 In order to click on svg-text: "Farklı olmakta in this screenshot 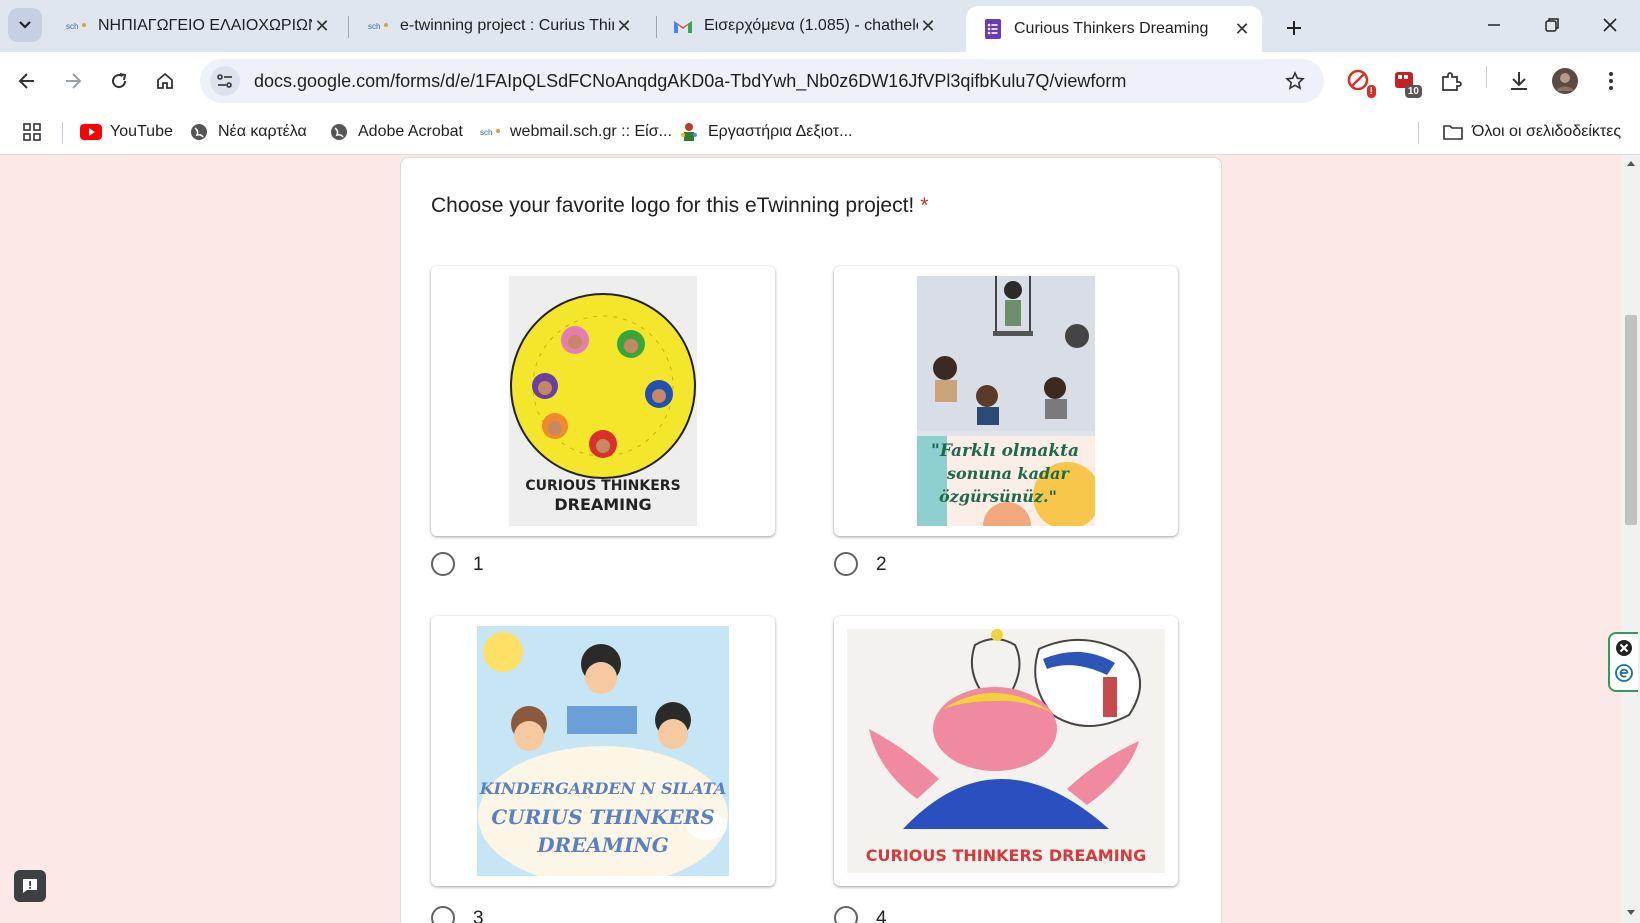, I will do `click(1005, 451)`.